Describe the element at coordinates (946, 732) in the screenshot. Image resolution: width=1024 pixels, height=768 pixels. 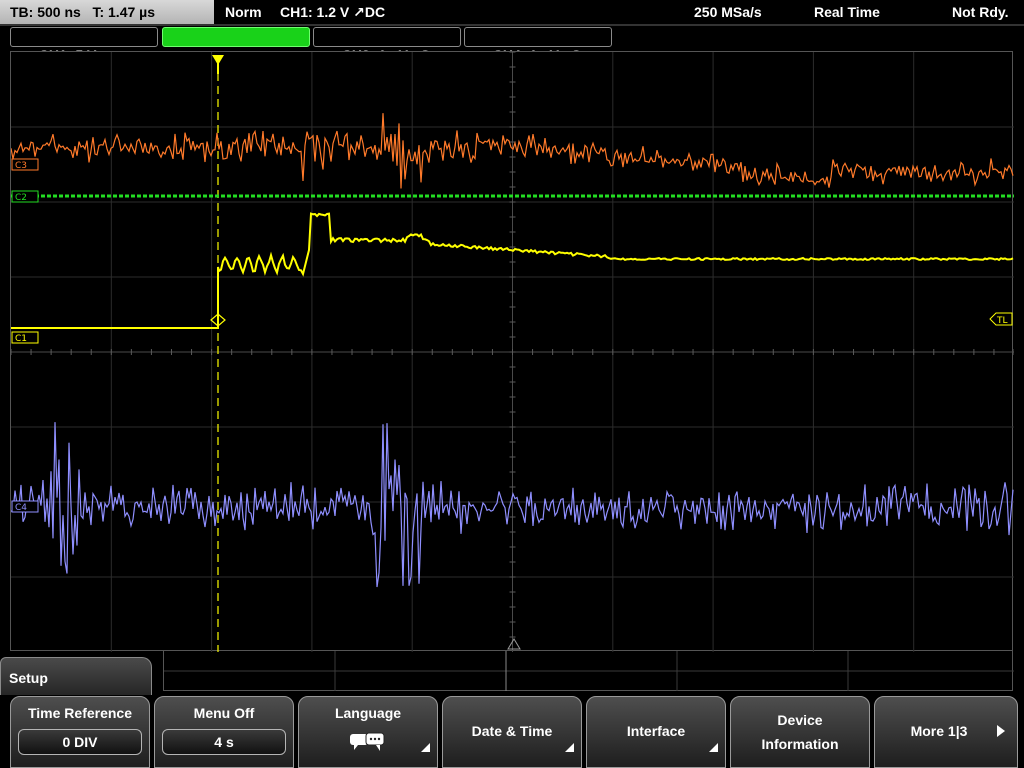
I see `more-button: More 1|3` at that location.